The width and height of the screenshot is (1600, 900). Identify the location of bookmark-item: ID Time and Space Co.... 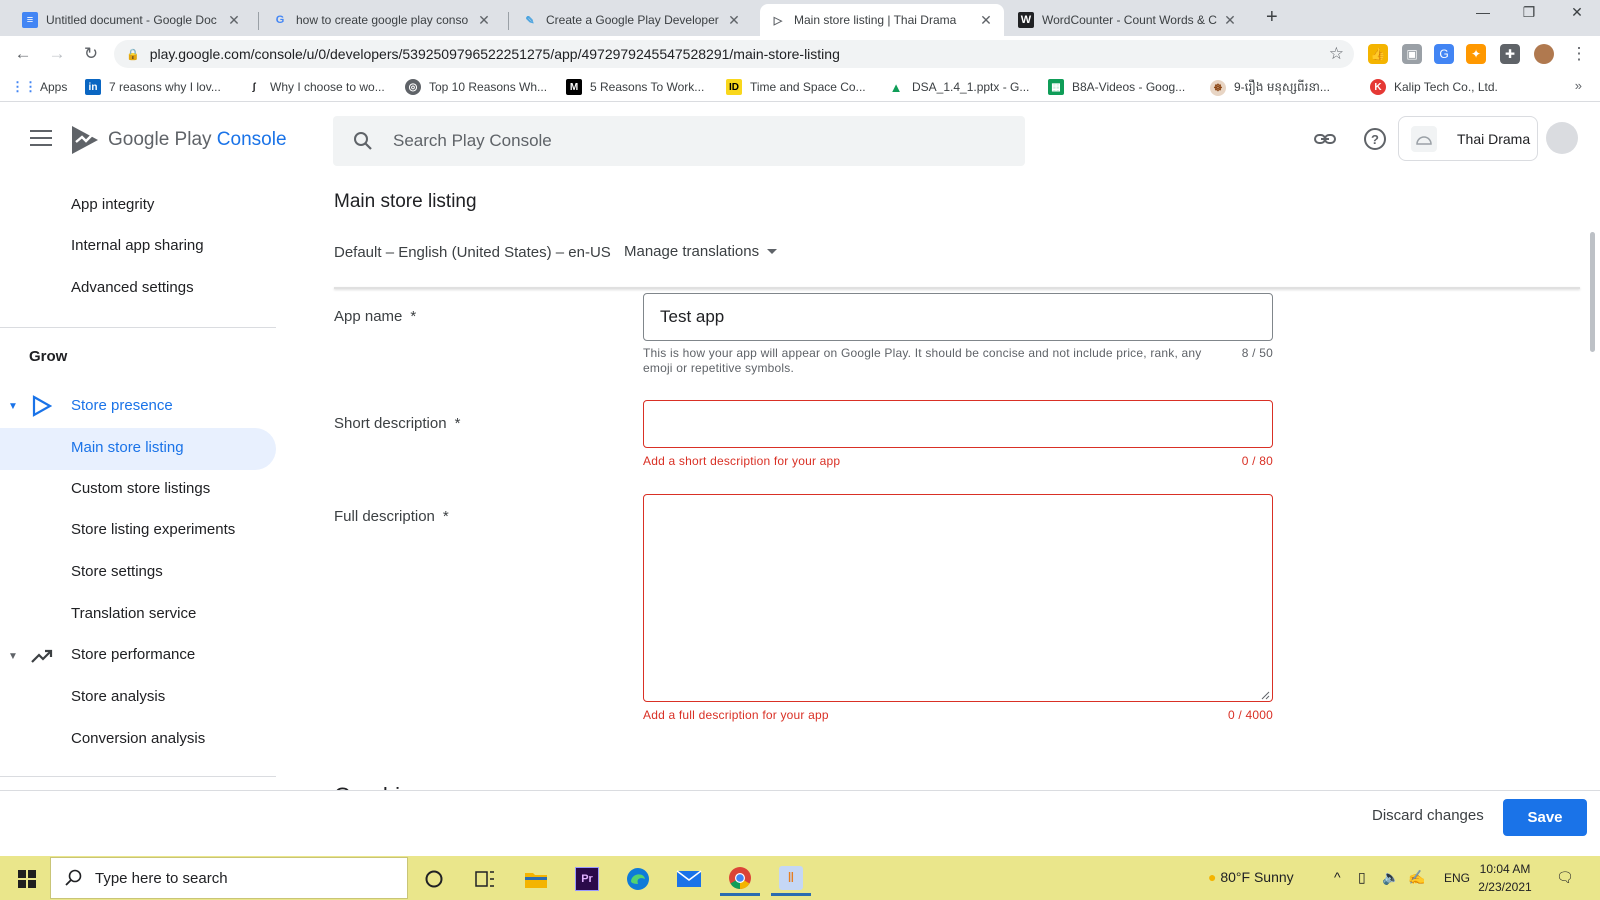
(796, 87).